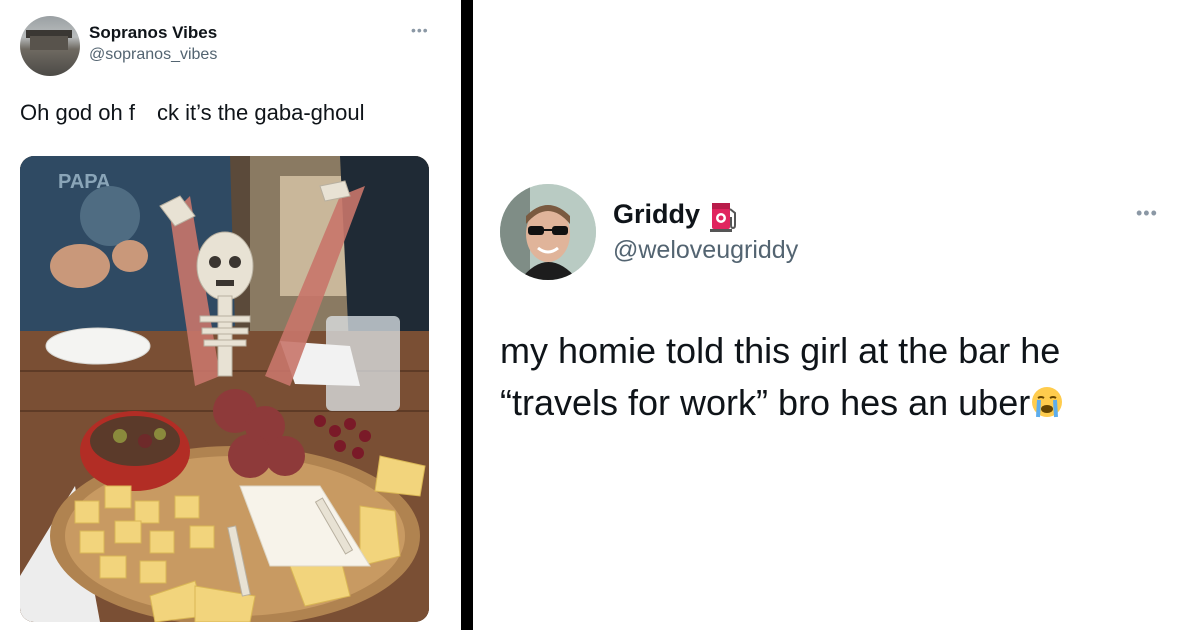 The height and width of the screenshot is (630, 1200). Describe the element at coordinates (705, 250) in the screenshot. I see `right-handle: @weloveugriddy` at that location.